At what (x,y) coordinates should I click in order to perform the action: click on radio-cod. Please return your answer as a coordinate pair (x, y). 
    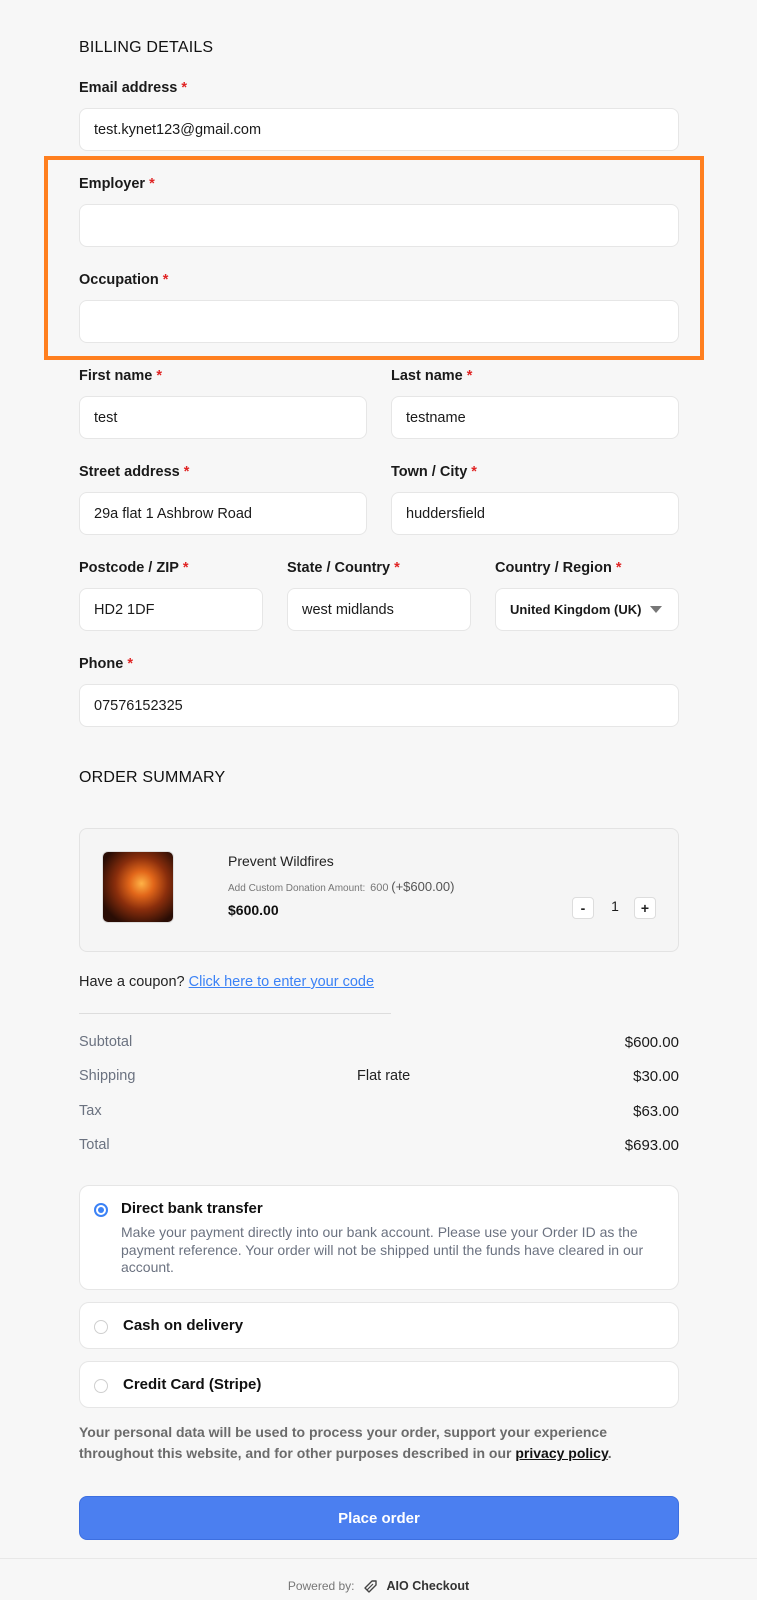
    Looking at the image, I should click on (101, 1327).